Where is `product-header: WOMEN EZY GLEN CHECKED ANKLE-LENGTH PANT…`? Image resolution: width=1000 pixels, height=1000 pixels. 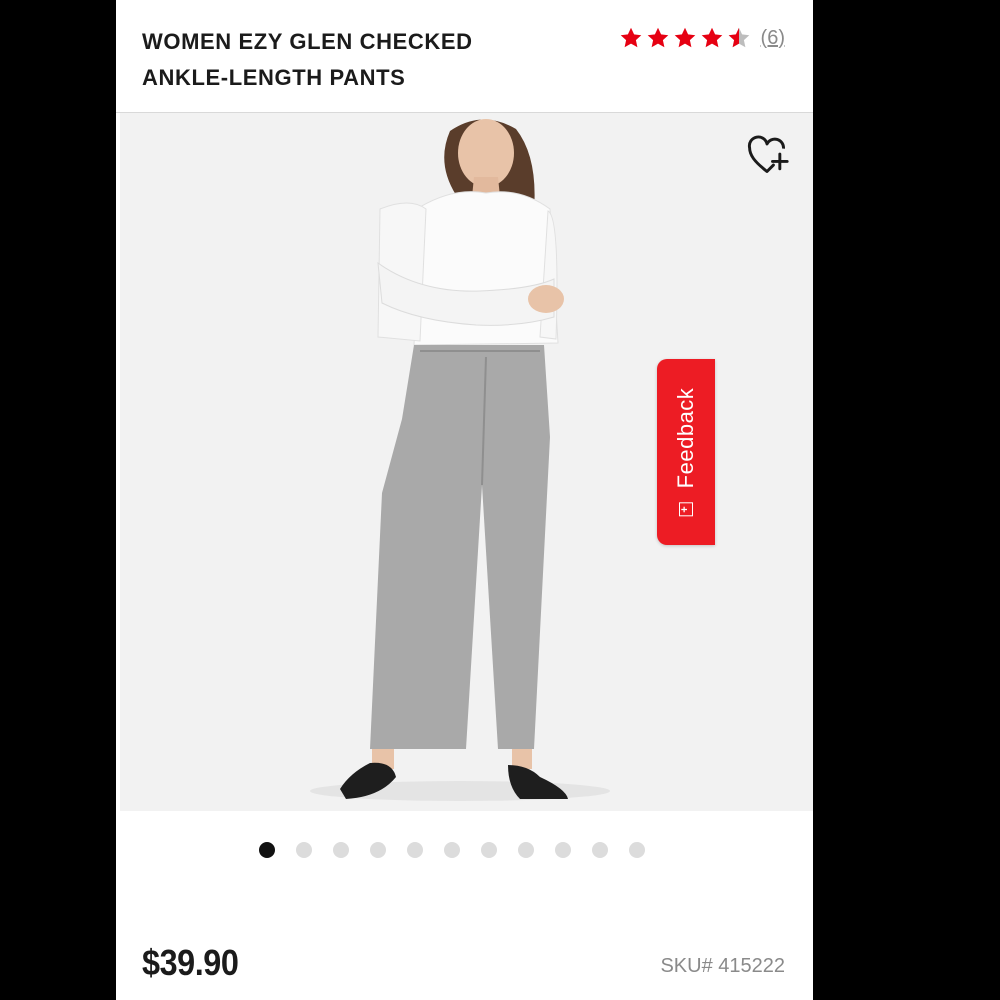
product-header: WOMEN EZY GLEN CHECKED ANKLE-LENGTH PANT… is located at coordinates (464, 56).